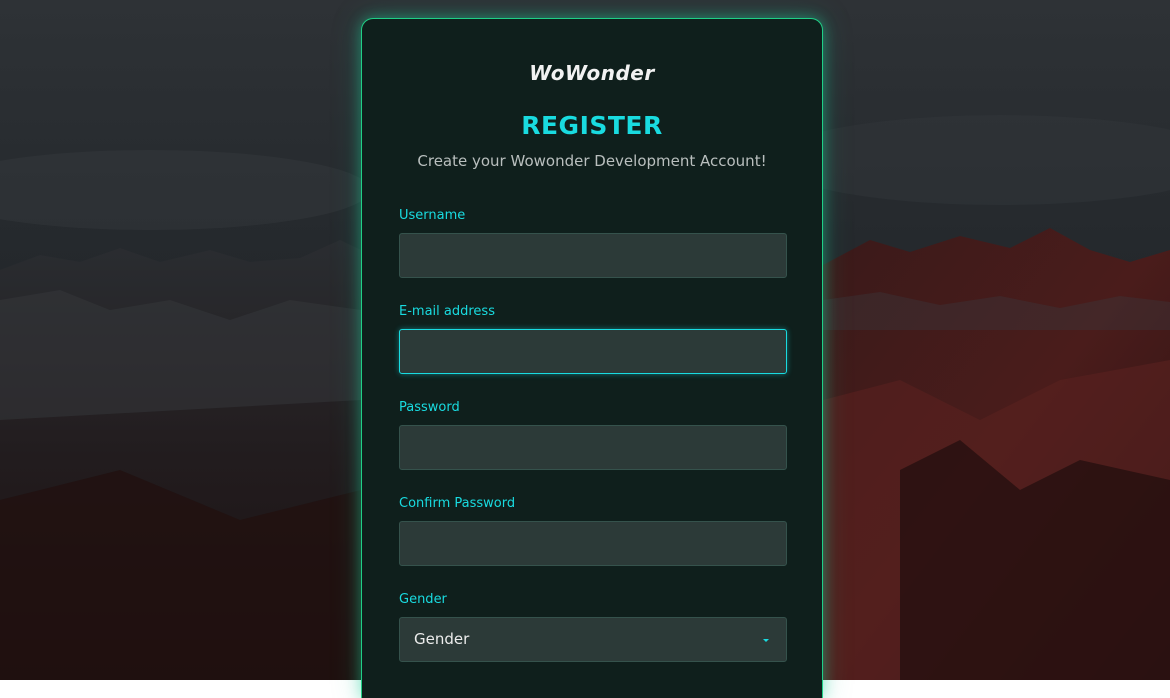  I want to click on email-input, so click(593, 351).